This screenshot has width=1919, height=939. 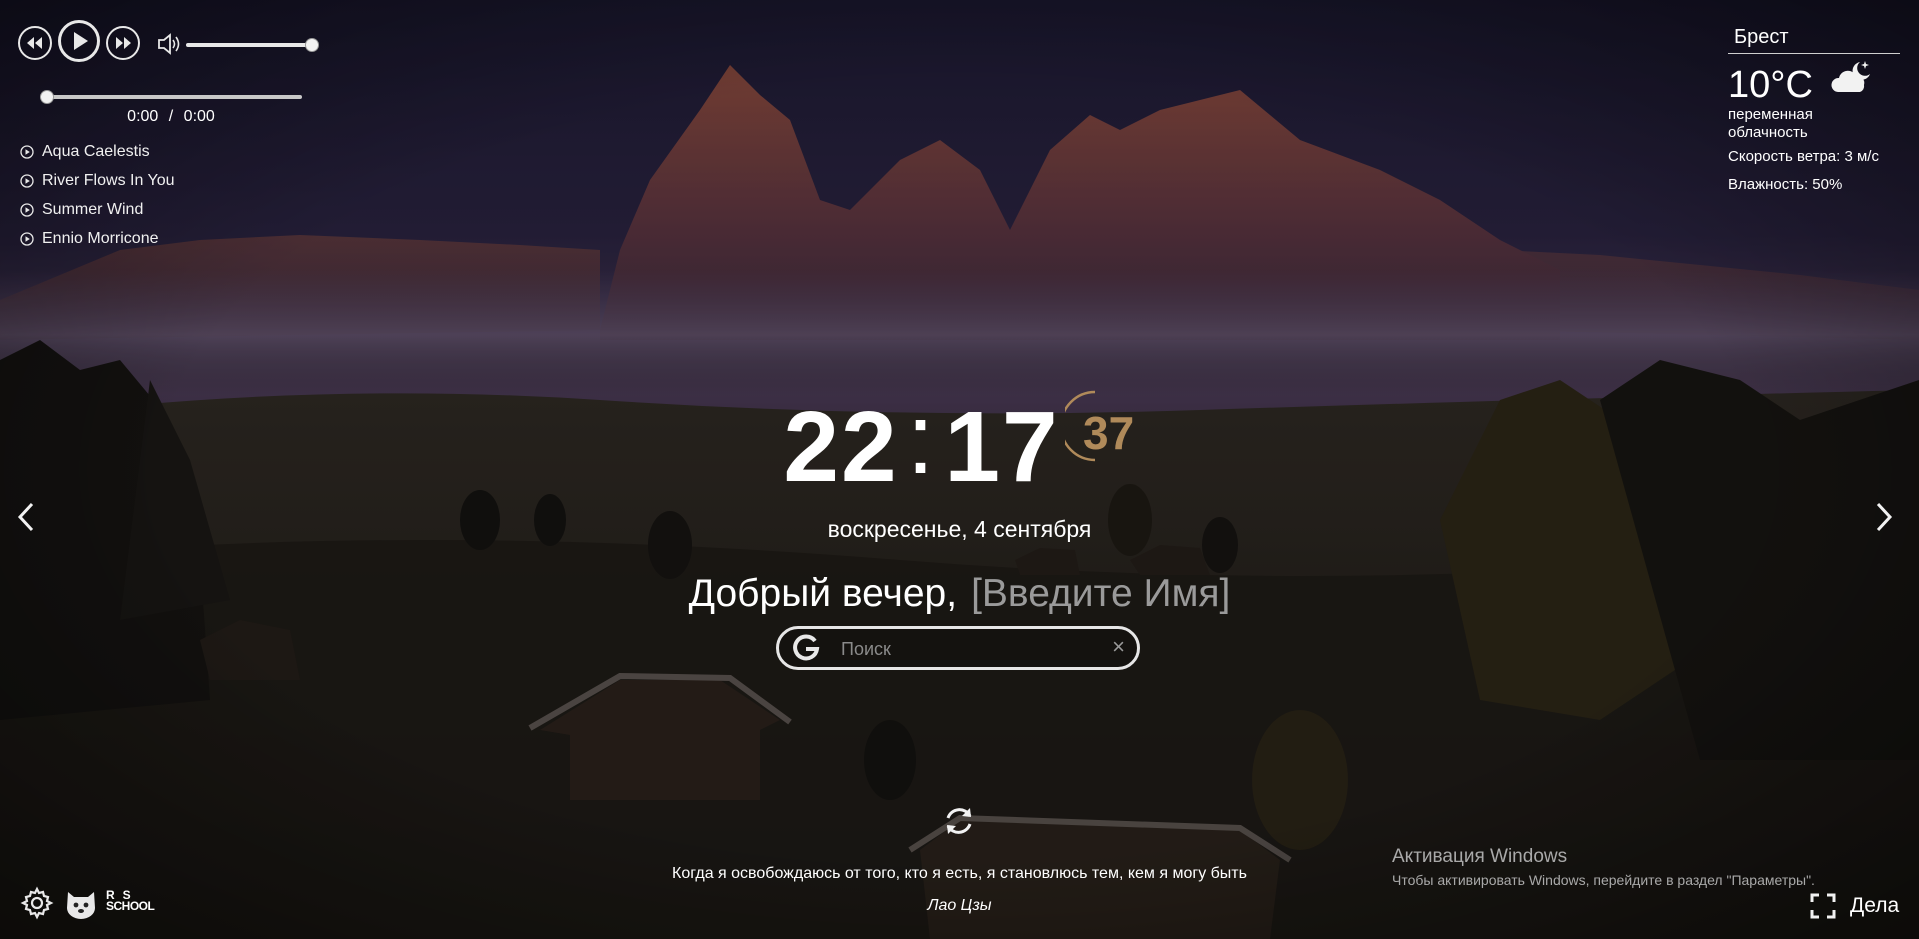 What do you see at coordinates (1803, 156) in the screenshot?
I see `weather-wind: Скорость ветра: 3 м/с` at bounding box center [1803, 156].